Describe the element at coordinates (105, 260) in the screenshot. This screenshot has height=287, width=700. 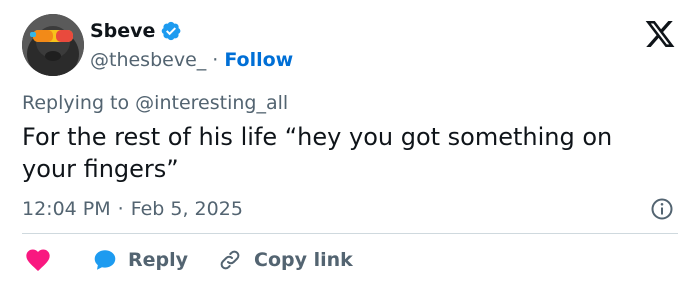
I see `speech-bubble-icon` at that location.